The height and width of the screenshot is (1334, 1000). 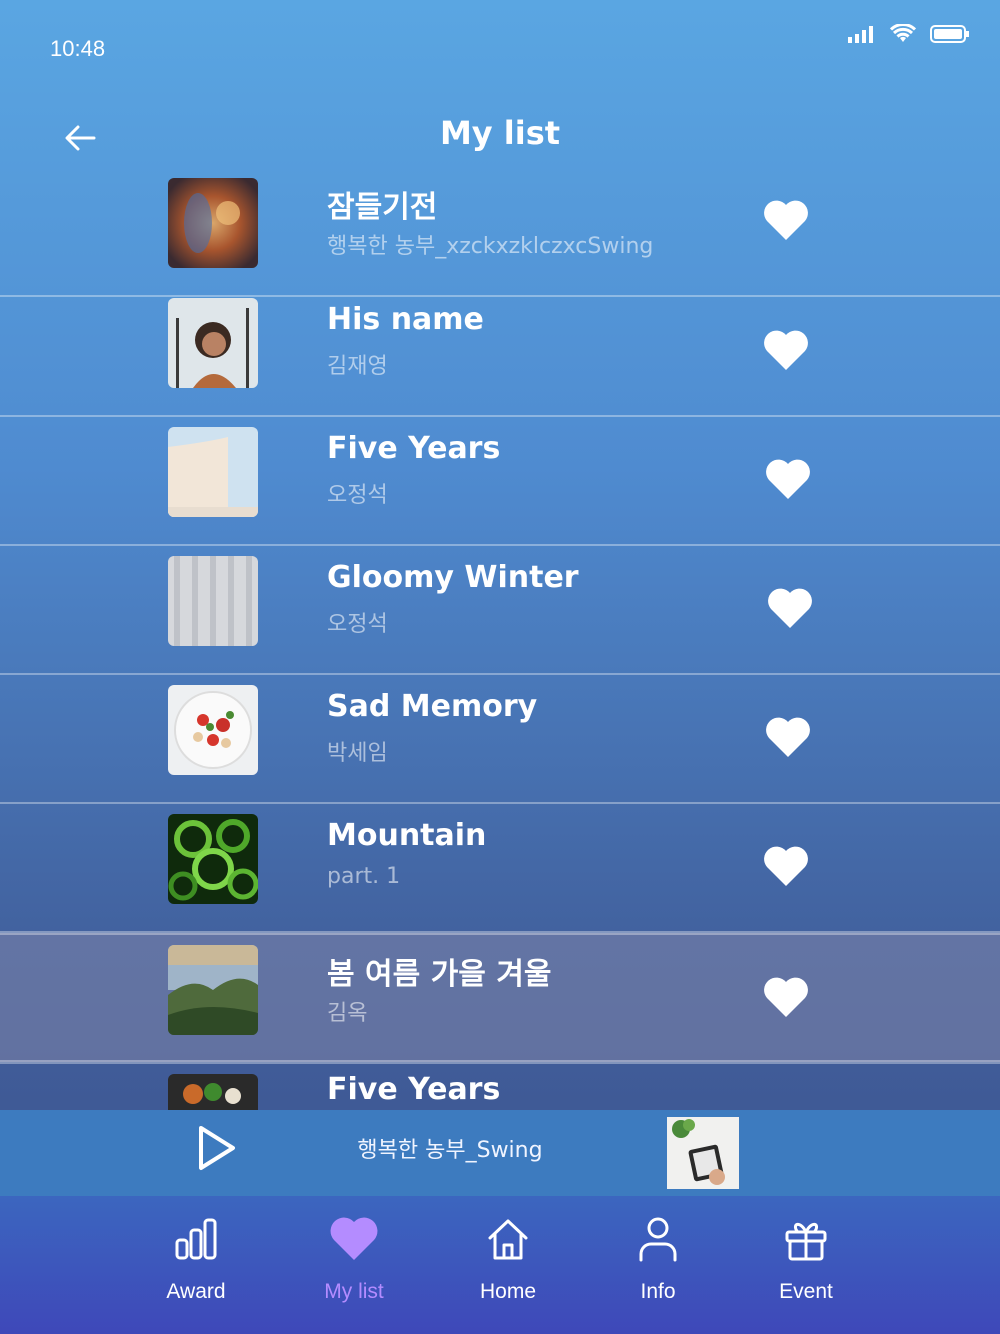 I want to click on list-item-selected: 봄 여름 가을 겨울 김옥, so click(x=500, y=997).